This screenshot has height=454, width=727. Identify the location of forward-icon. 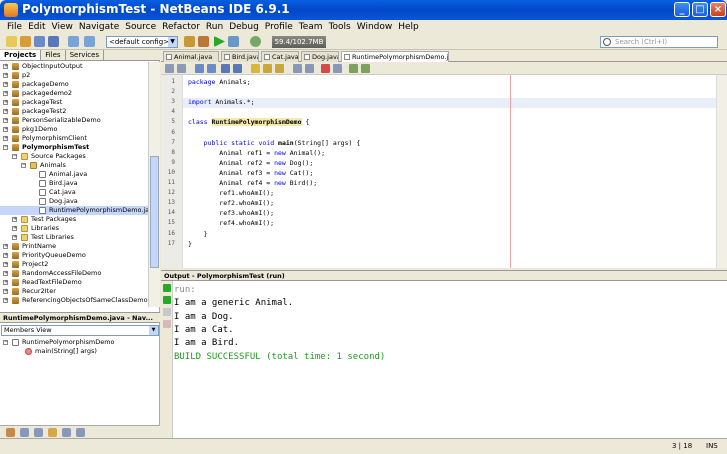
(211, 68).